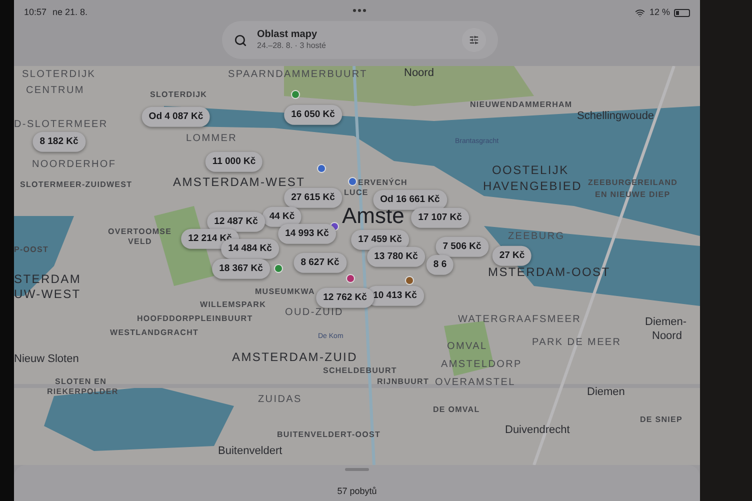 Image resolution: width=752 pixels, height=501 pixels. What do you see at coordinates (241, 269) in the screenshot?
I see `price-pin: 18 367 Kč` at bounding box center [241, 269].